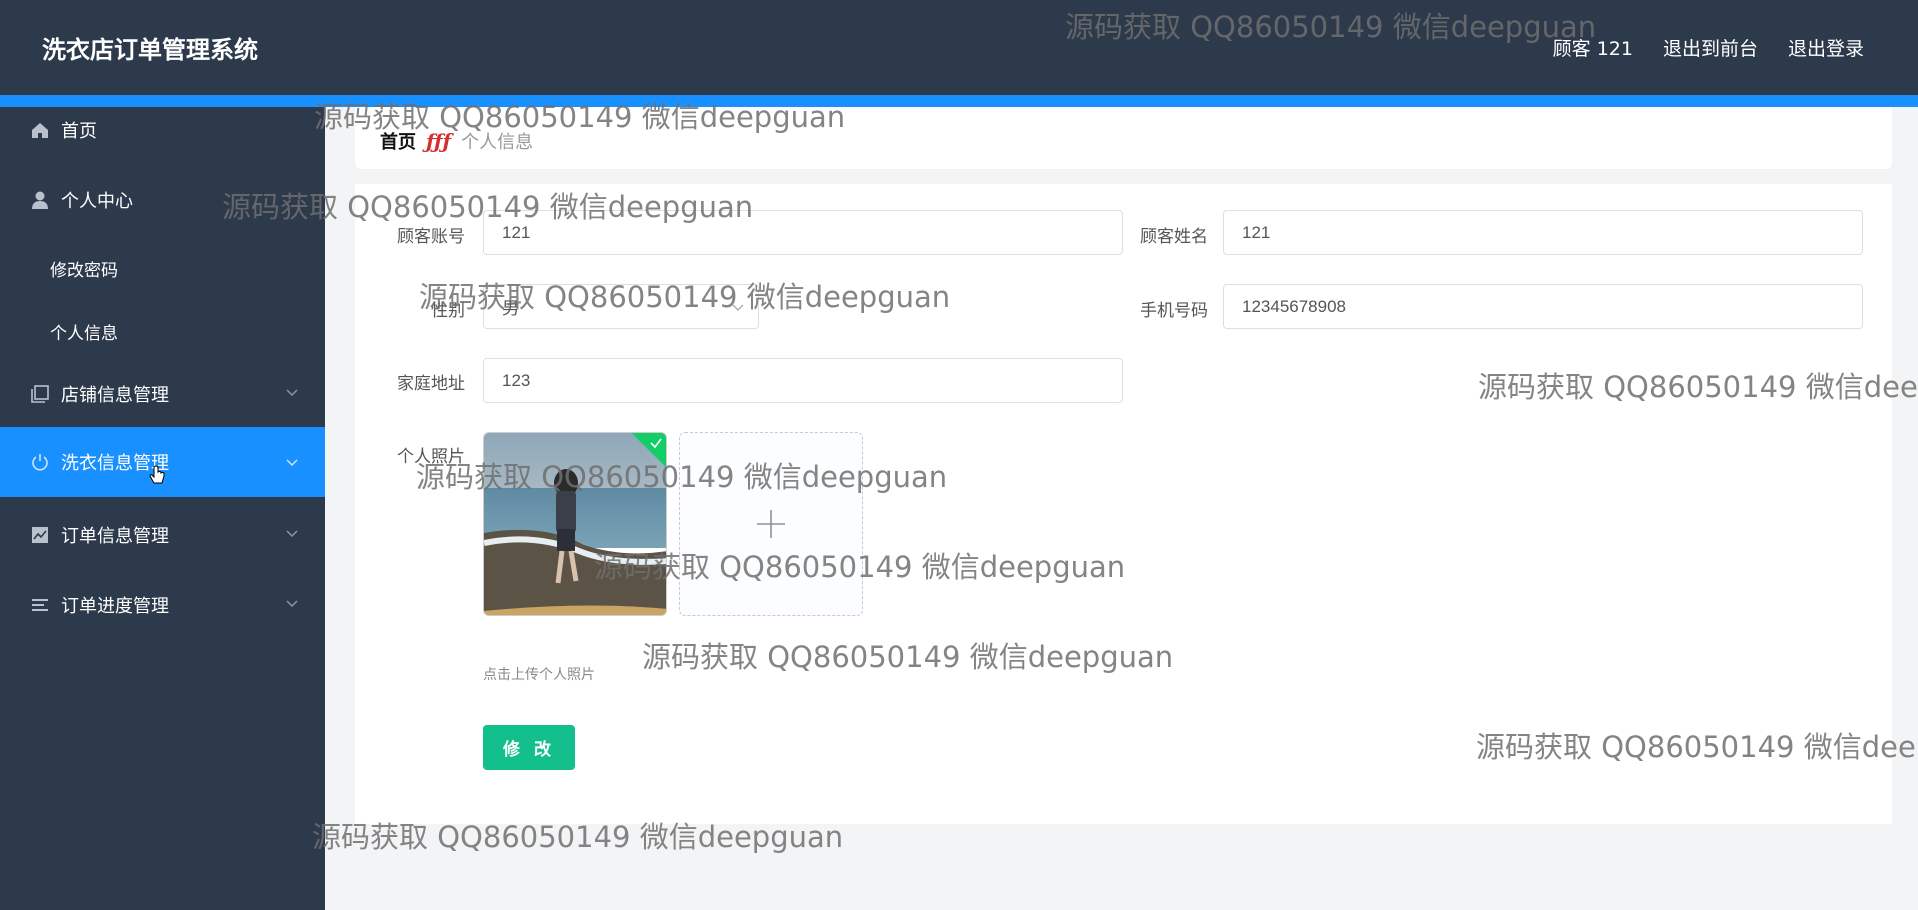  Describe the element at coordinates (40, 535) in the screenshot. I see `chart-icon` at that location.